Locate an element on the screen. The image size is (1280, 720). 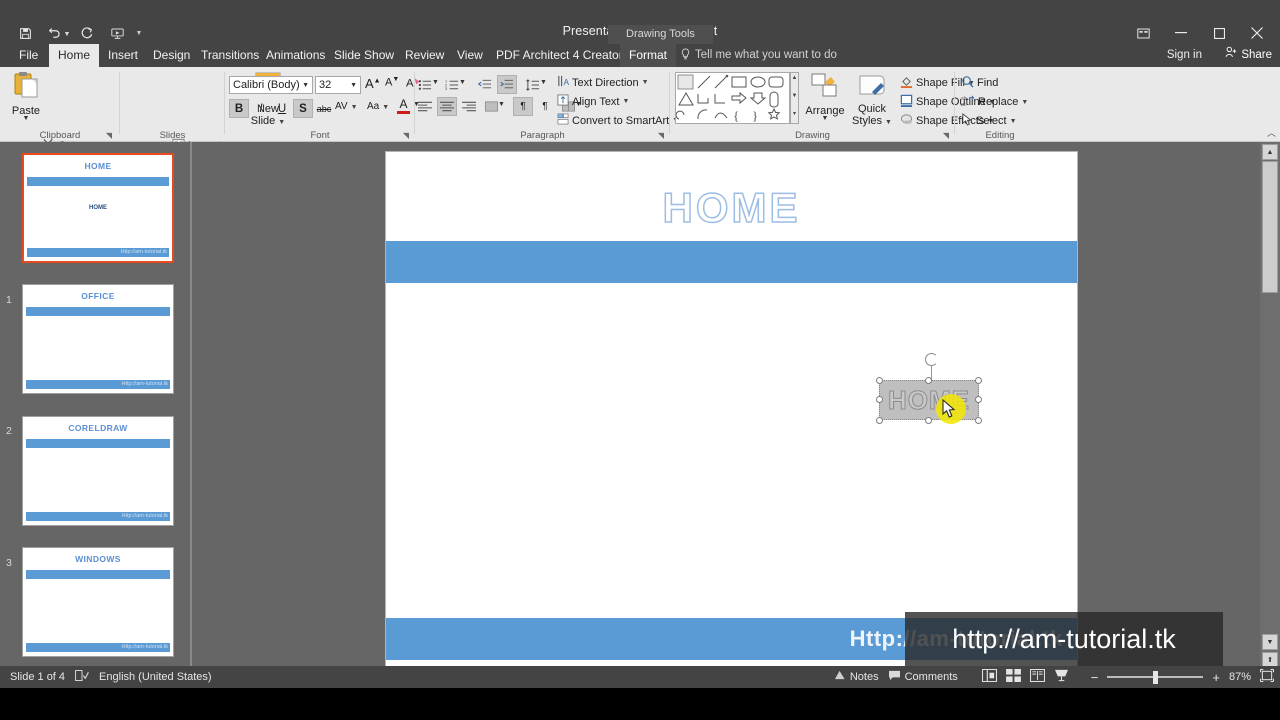
font-color-button: A is located at coordinates (403, 106).